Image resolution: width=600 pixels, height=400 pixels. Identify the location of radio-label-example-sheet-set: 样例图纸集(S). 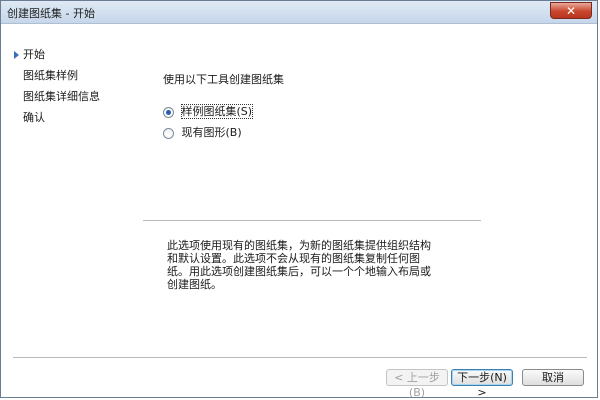
(217, 111).